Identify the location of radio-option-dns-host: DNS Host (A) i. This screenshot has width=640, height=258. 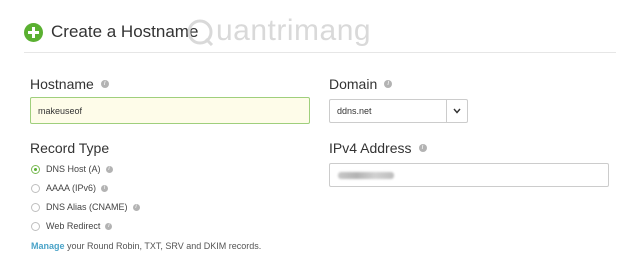
(72, 169).